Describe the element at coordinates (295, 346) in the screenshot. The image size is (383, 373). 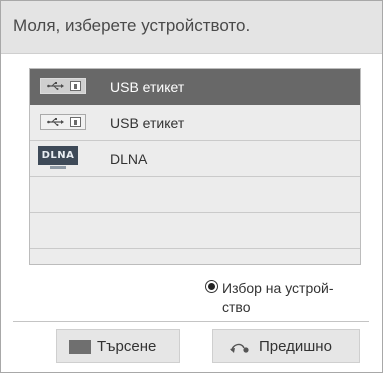
I see `previous-button-label: Предишно` at that location.